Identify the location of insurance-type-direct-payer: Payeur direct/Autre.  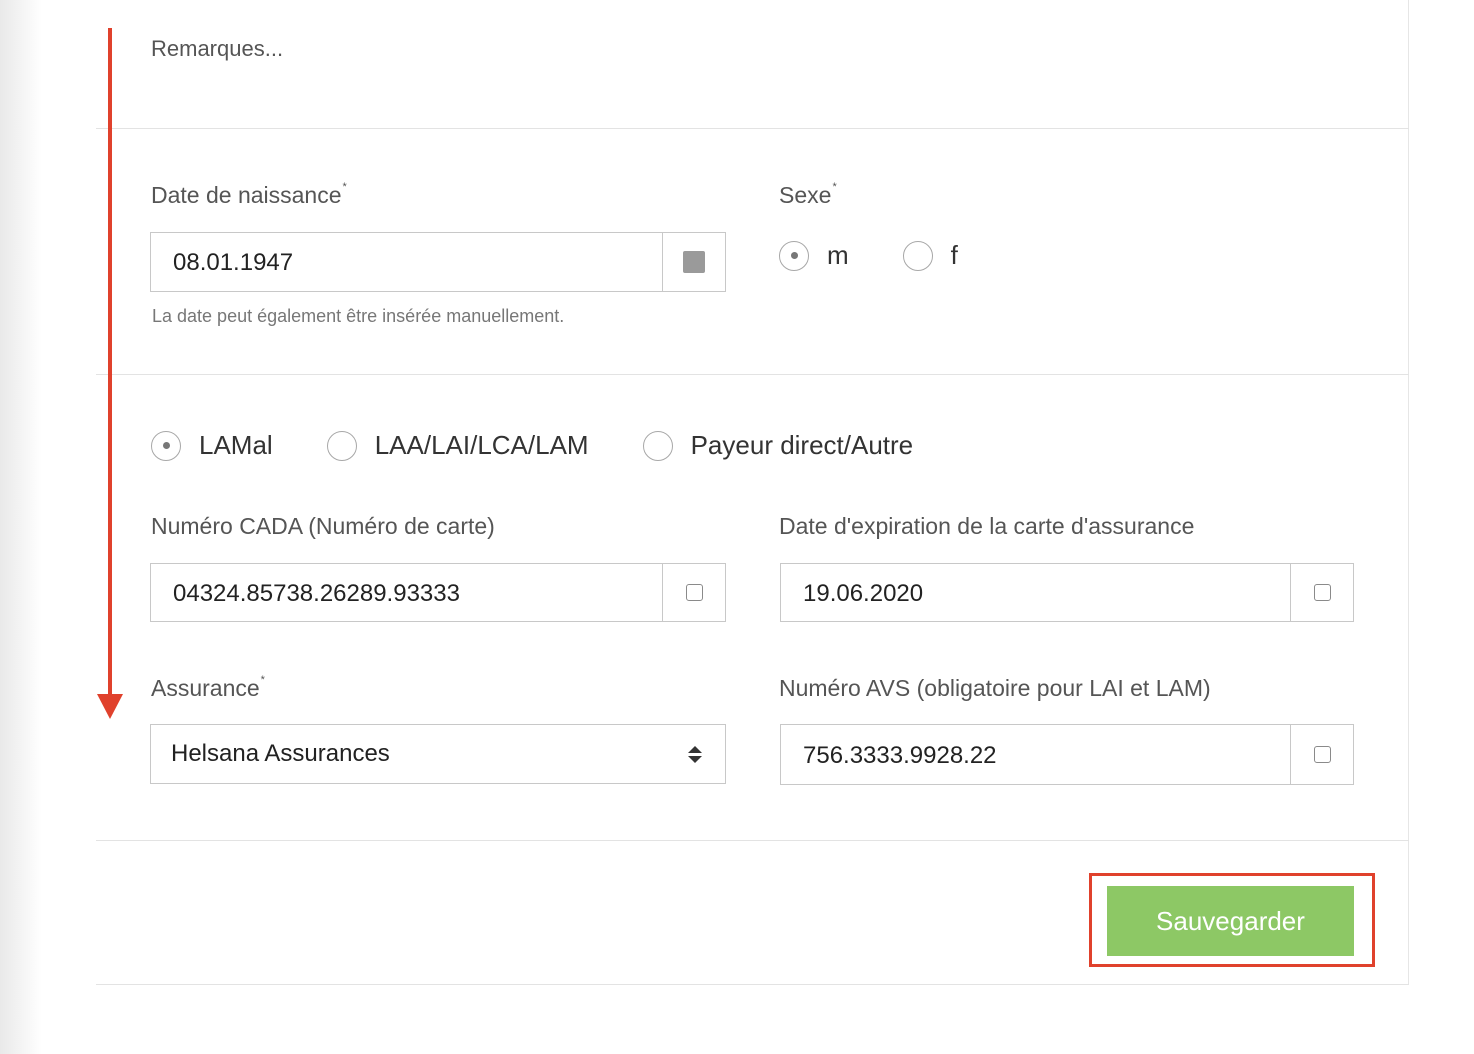
(778, 445).